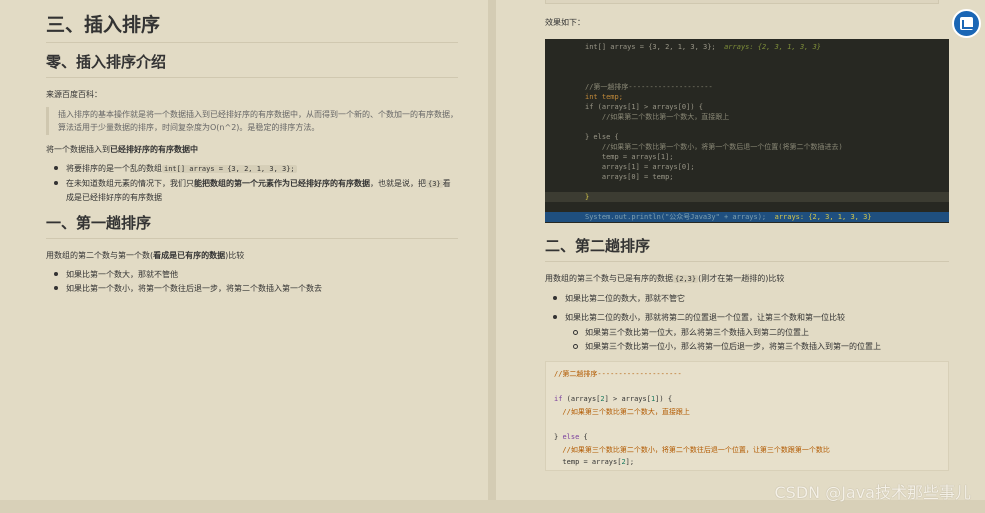 The height and width of the screenshot is (513, 985). What do you see at coordinates (74, 94) in the screenshot?
I see `source-label: 来源百度百科：` at bounding box center [74, 94].